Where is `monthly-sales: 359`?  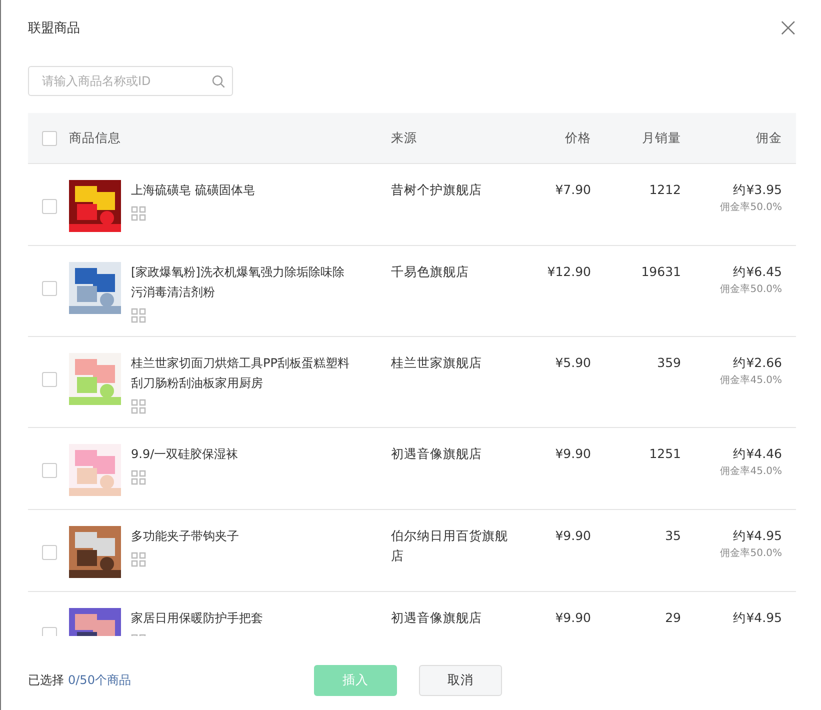
monthly-sales: 359 is located at coordinates (668, 363).